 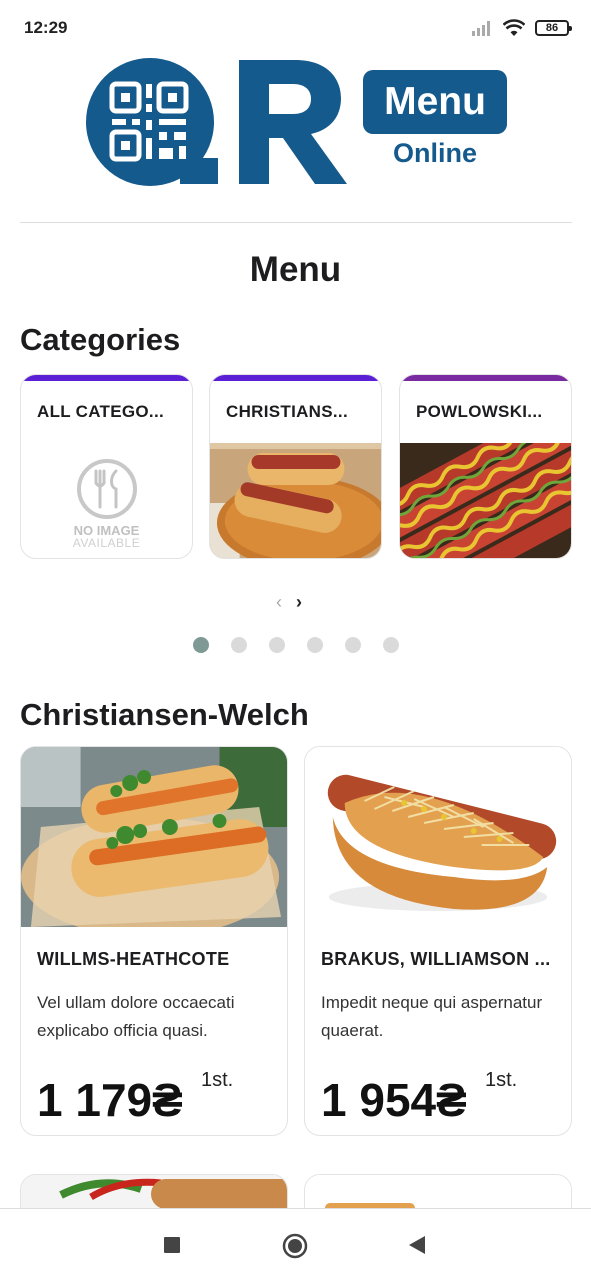 What do you see at coordinates (289, 602) in the screenshot?
I see `category-carousel-arrows: ‹ ›` at bounding box center [289, 602].